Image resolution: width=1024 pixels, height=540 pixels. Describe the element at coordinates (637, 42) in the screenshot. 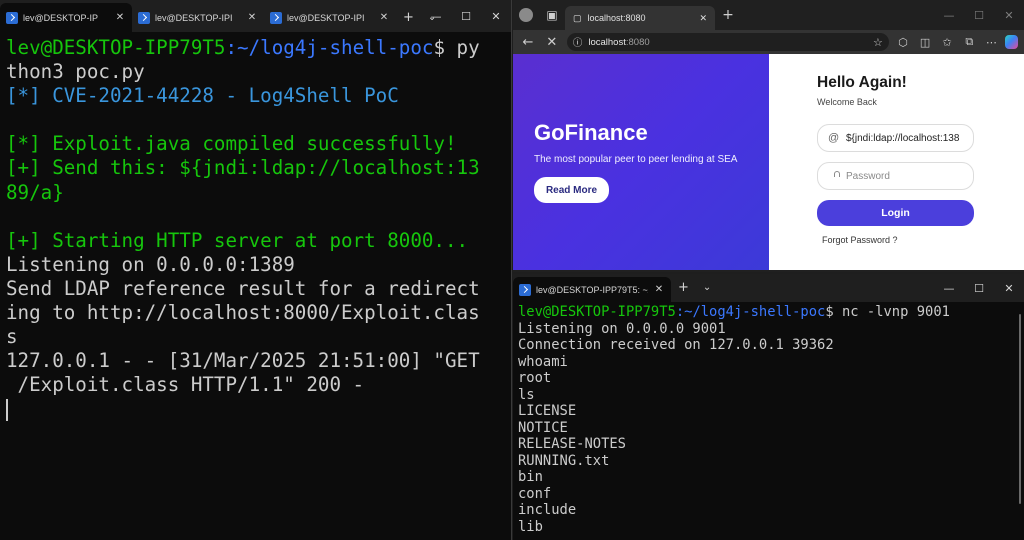

I see `url-port: :8080` at that location.